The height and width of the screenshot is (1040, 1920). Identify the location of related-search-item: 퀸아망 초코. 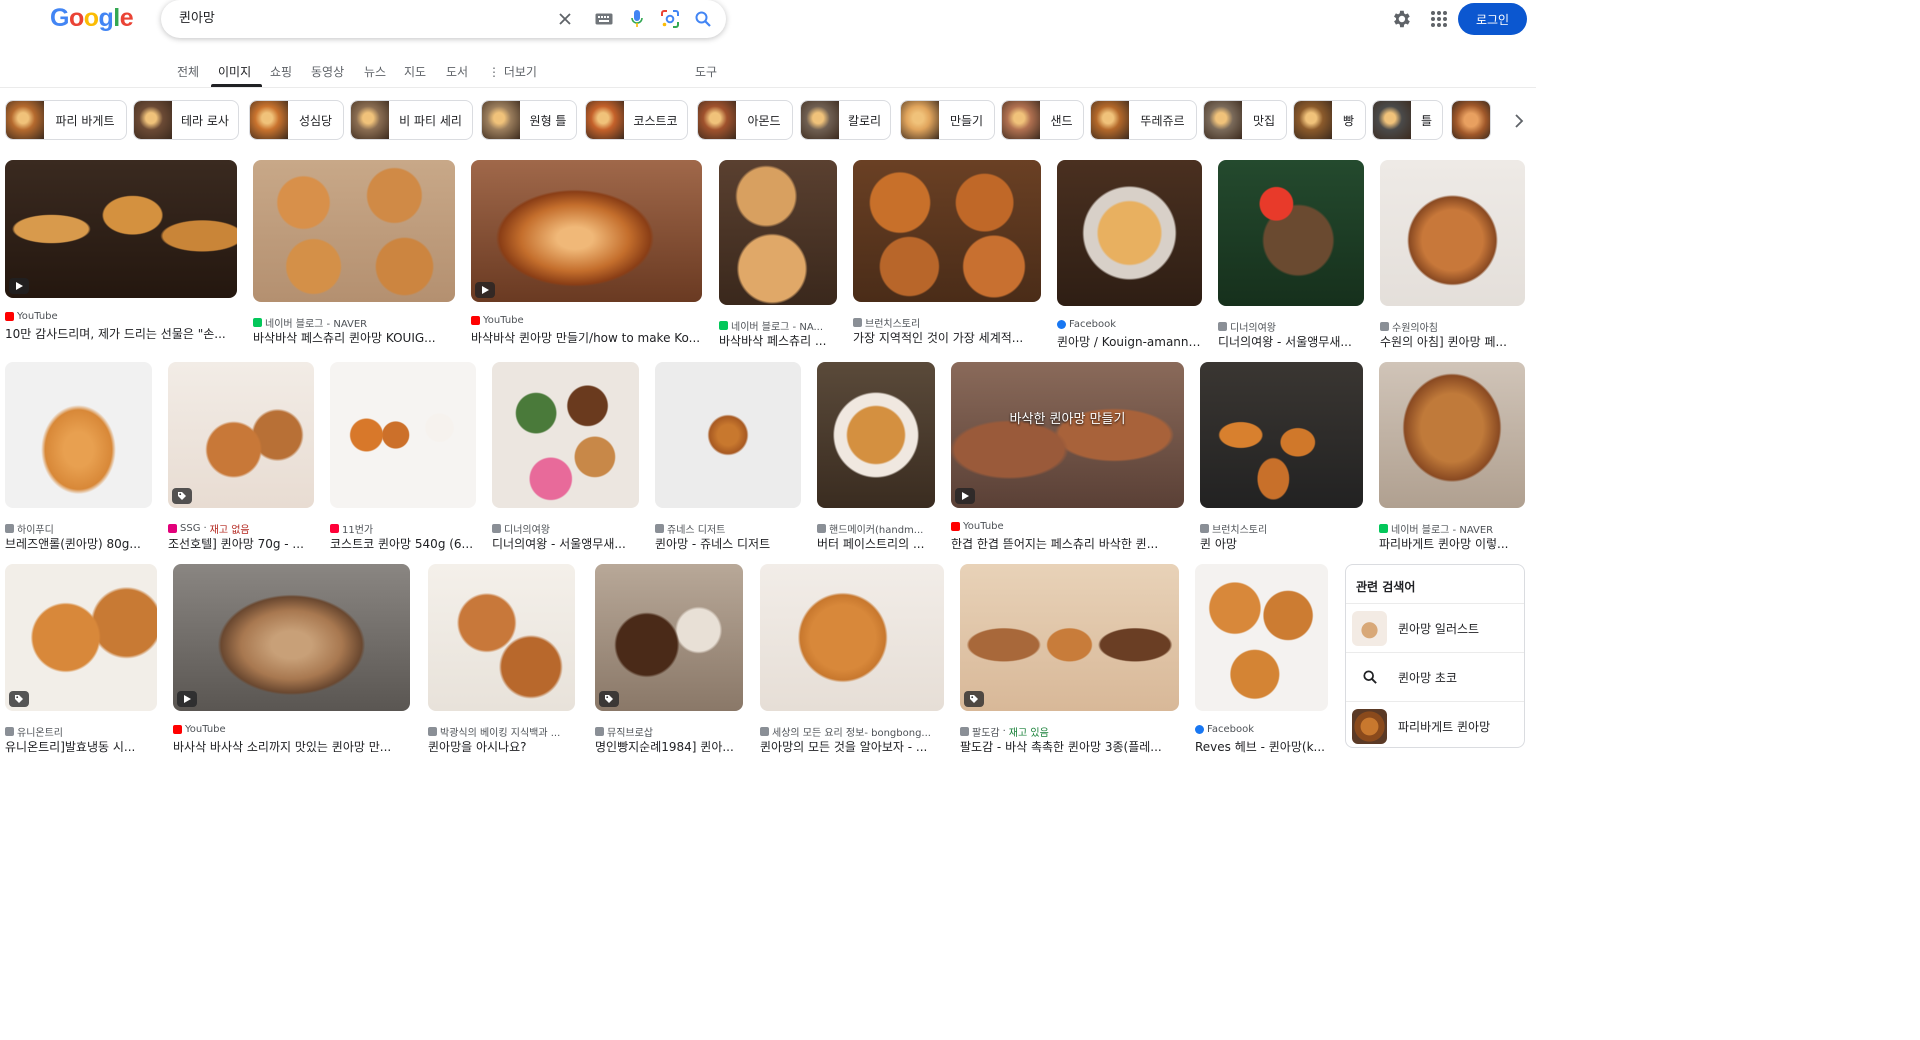
(1435, 676).